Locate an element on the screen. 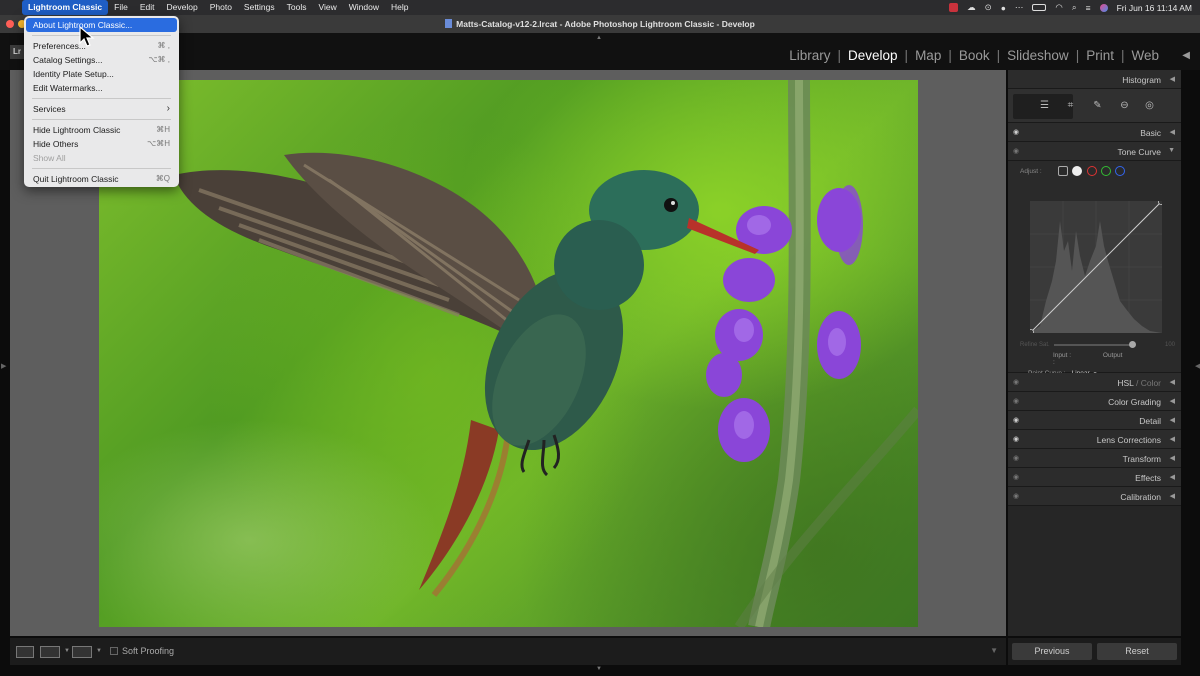 The height and width of the screenshot is (676, 1200). healing-icon: ✎ is located at coordinates (1097, 105).